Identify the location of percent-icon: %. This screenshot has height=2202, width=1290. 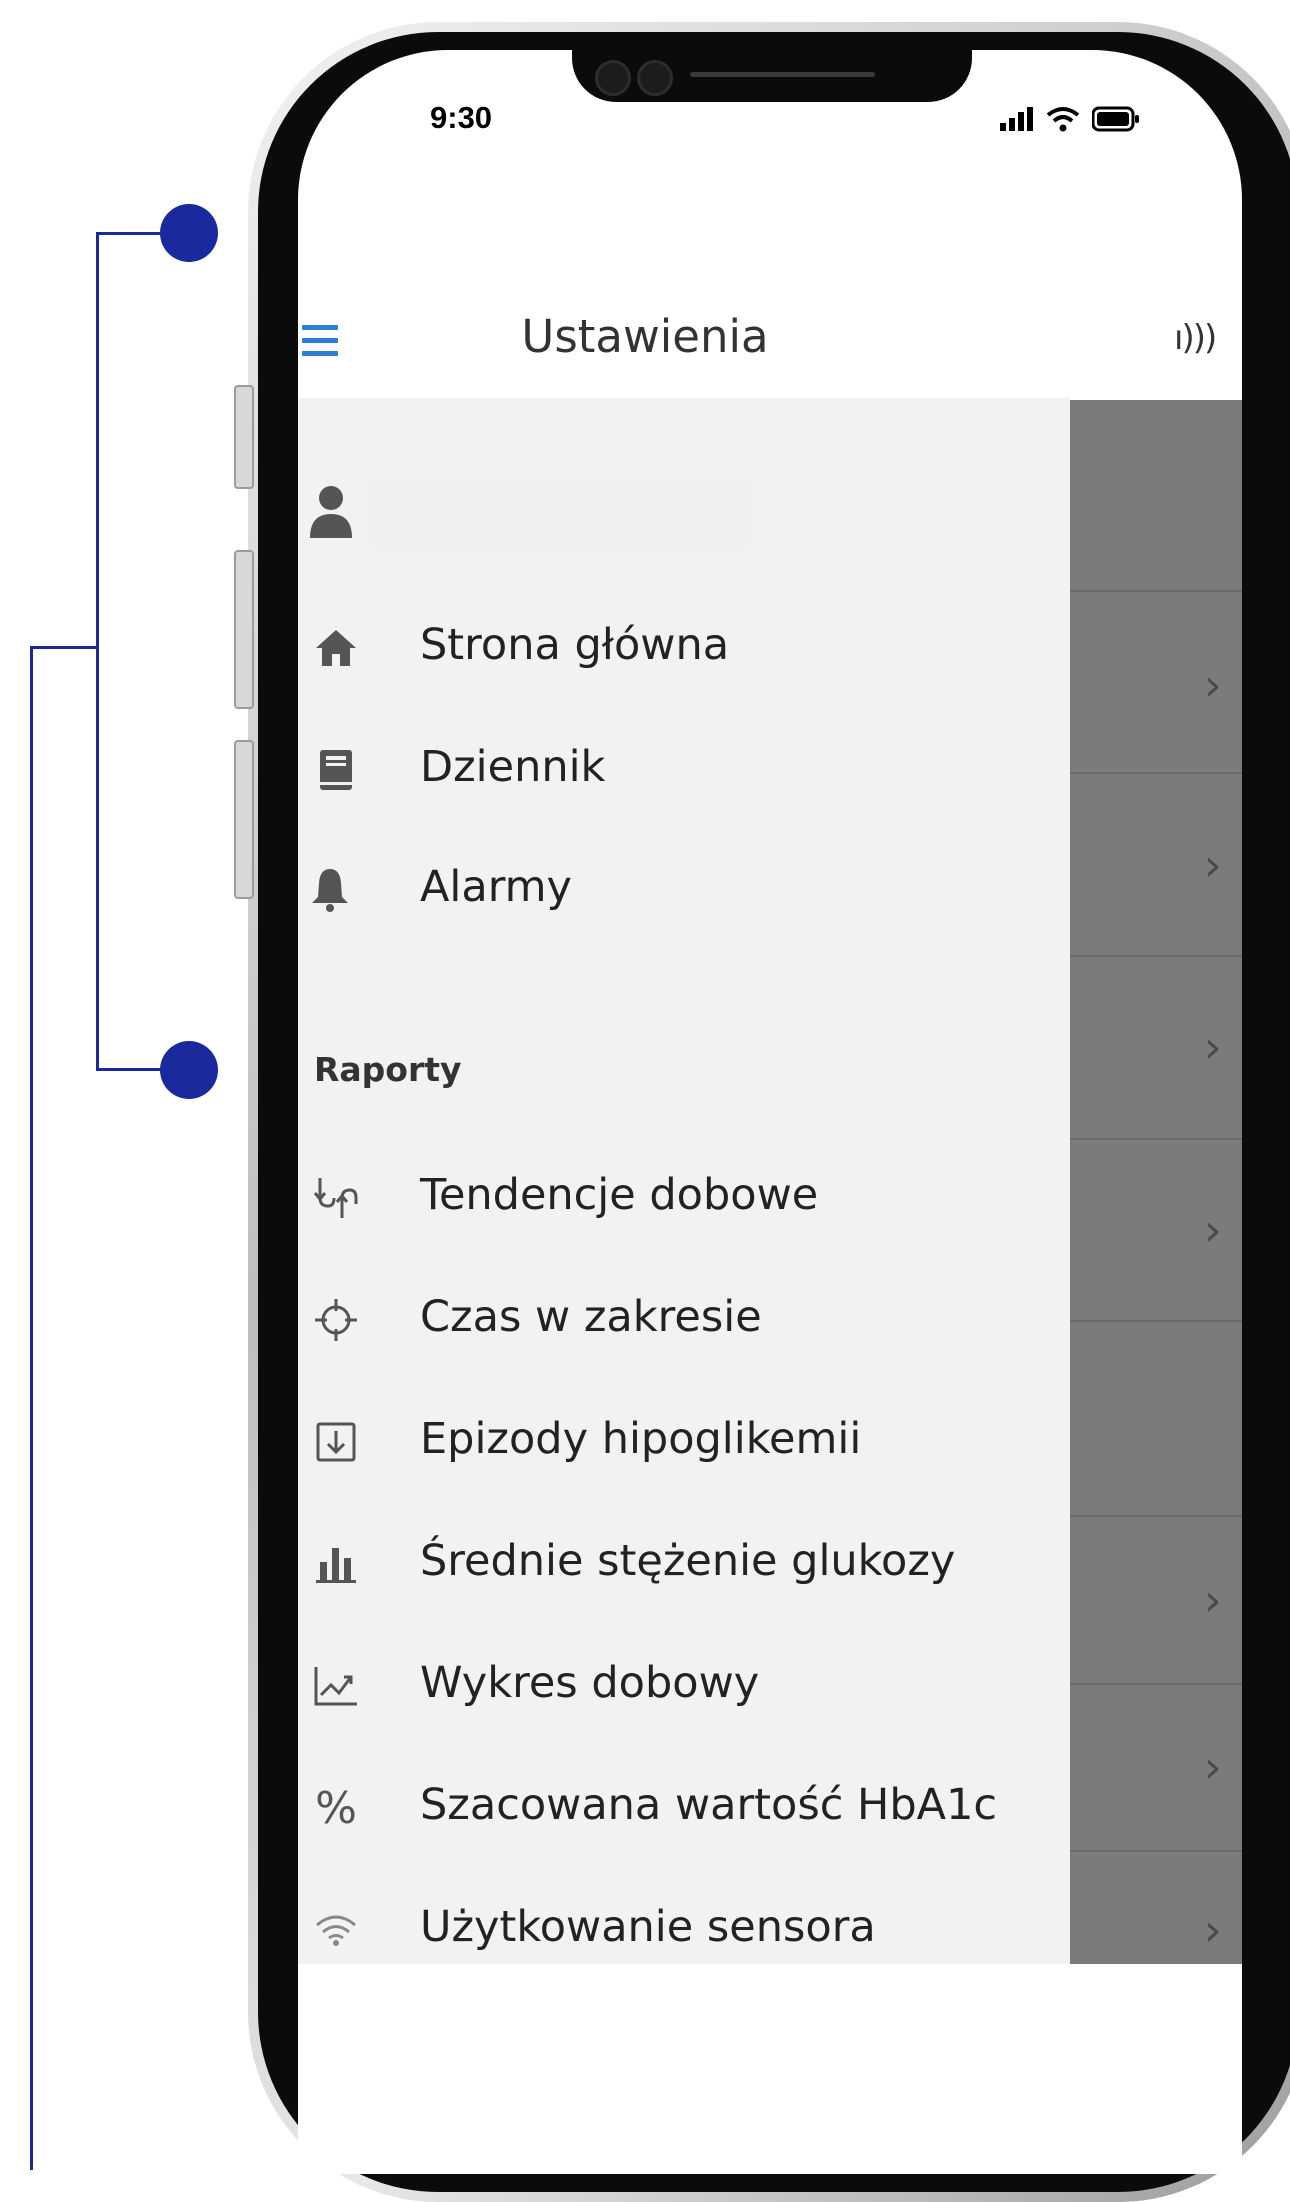
(336, 1808).